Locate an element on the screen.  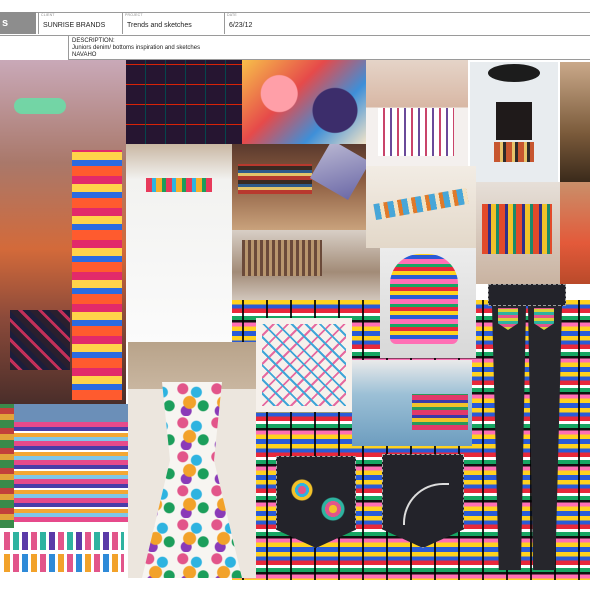
tunic-embroidery is located at coordinates (179, 185).